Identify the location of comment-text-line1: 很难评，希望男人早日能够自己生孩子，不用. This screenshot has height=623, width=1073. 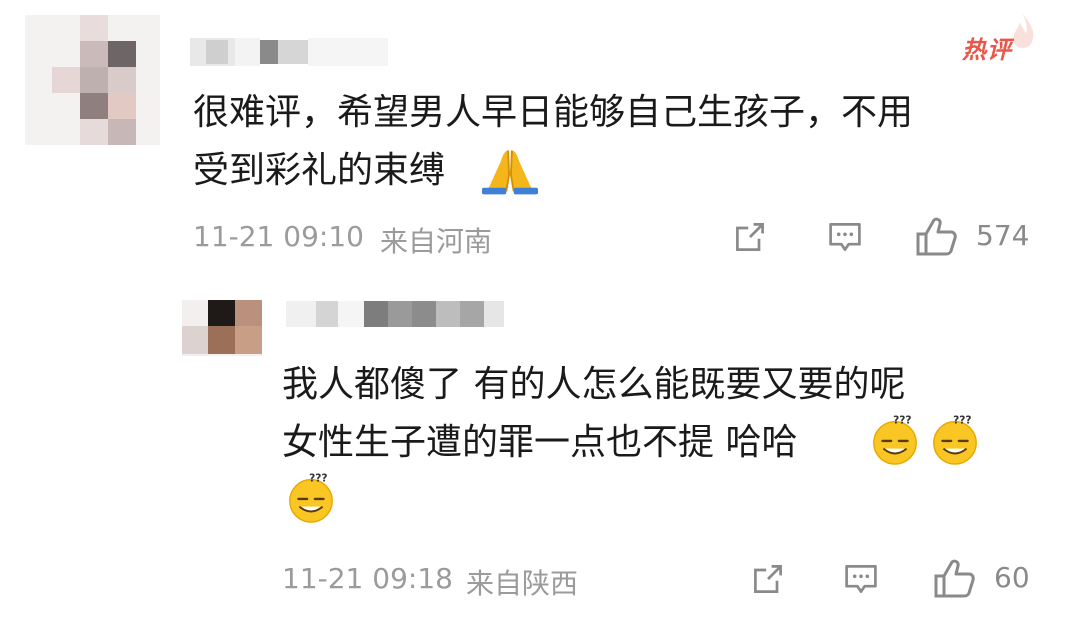
(553, 112).